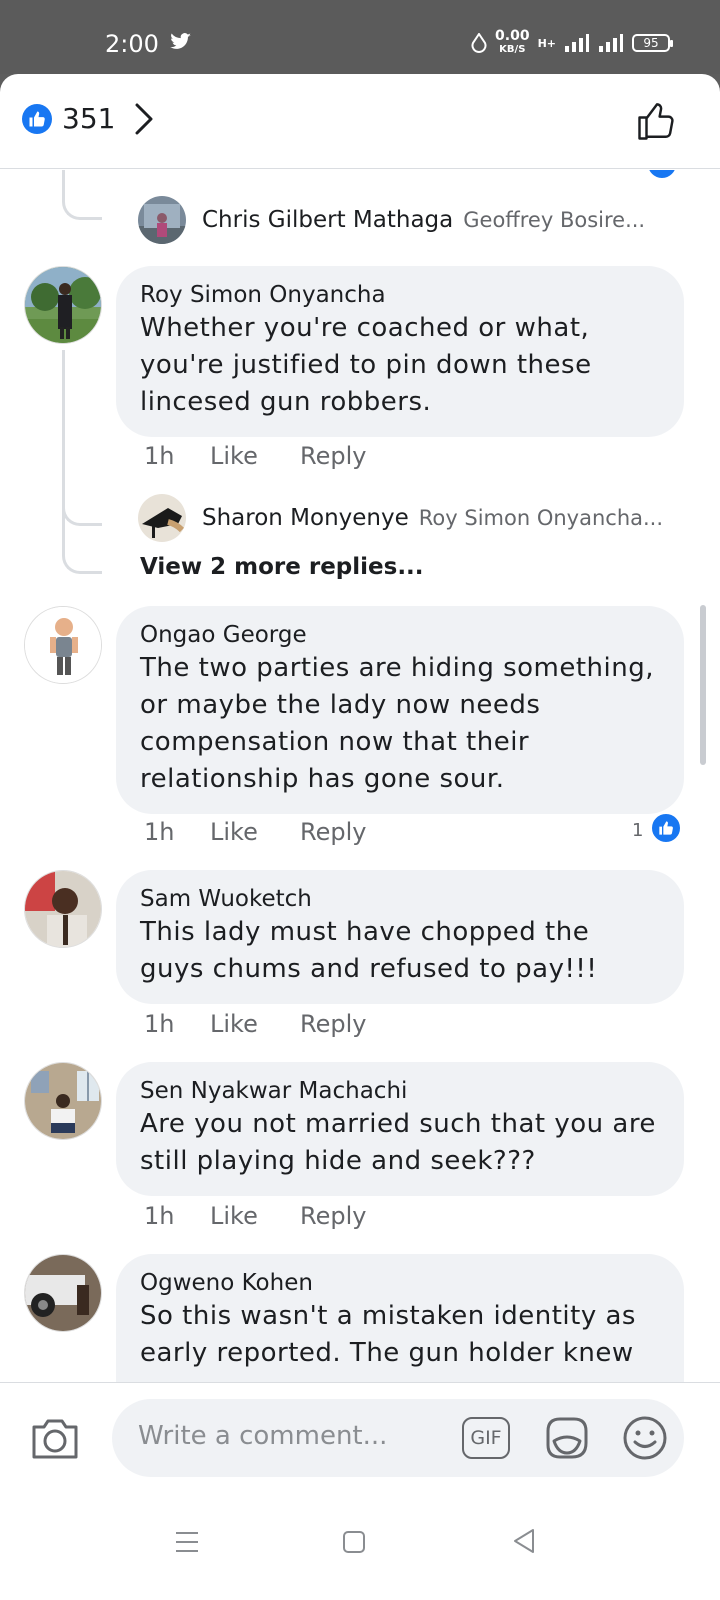  I want to click on status-icons: 0.00 KB/S H+ 95, so click(572, 42).